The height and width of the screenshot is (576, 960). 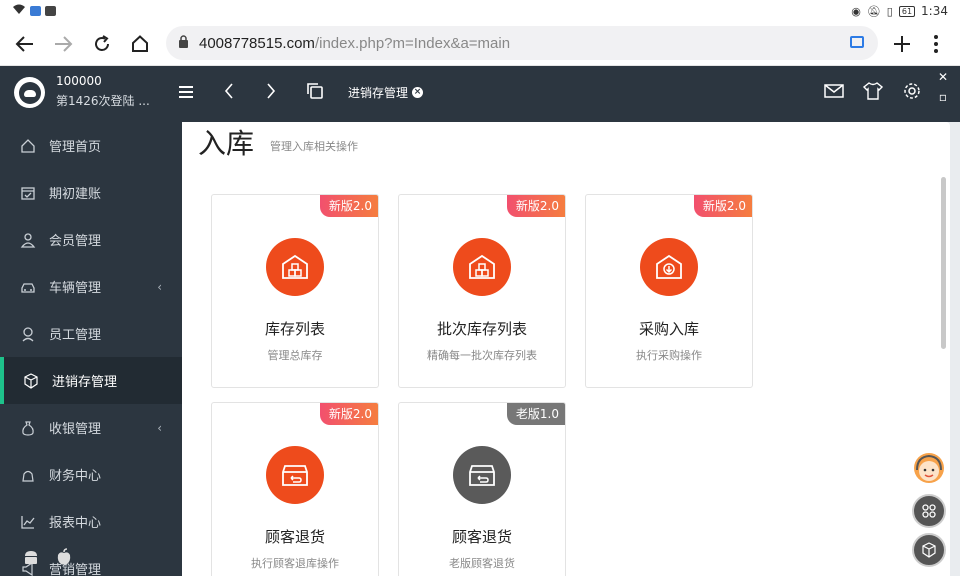 I want to click on sidebar-item-label: 会员管理, so click(x=75, y=241).